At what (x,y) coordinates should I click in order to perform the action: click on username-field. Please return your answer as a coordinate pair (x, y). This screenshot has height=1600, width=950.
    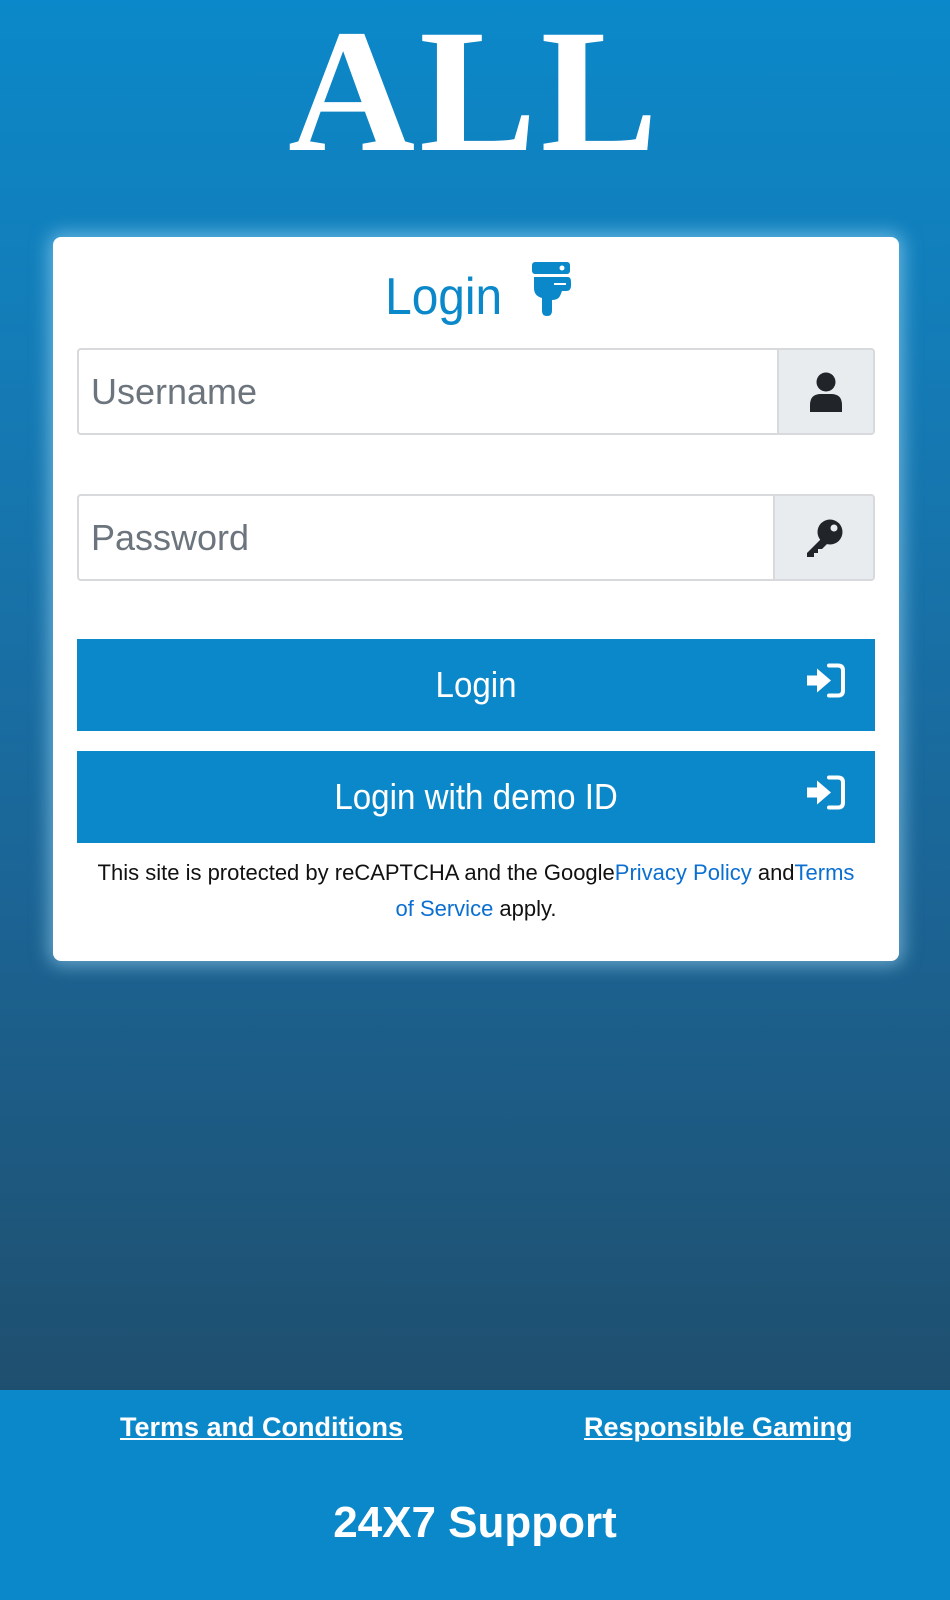
    Looking at the image, I should click on (476, 391).